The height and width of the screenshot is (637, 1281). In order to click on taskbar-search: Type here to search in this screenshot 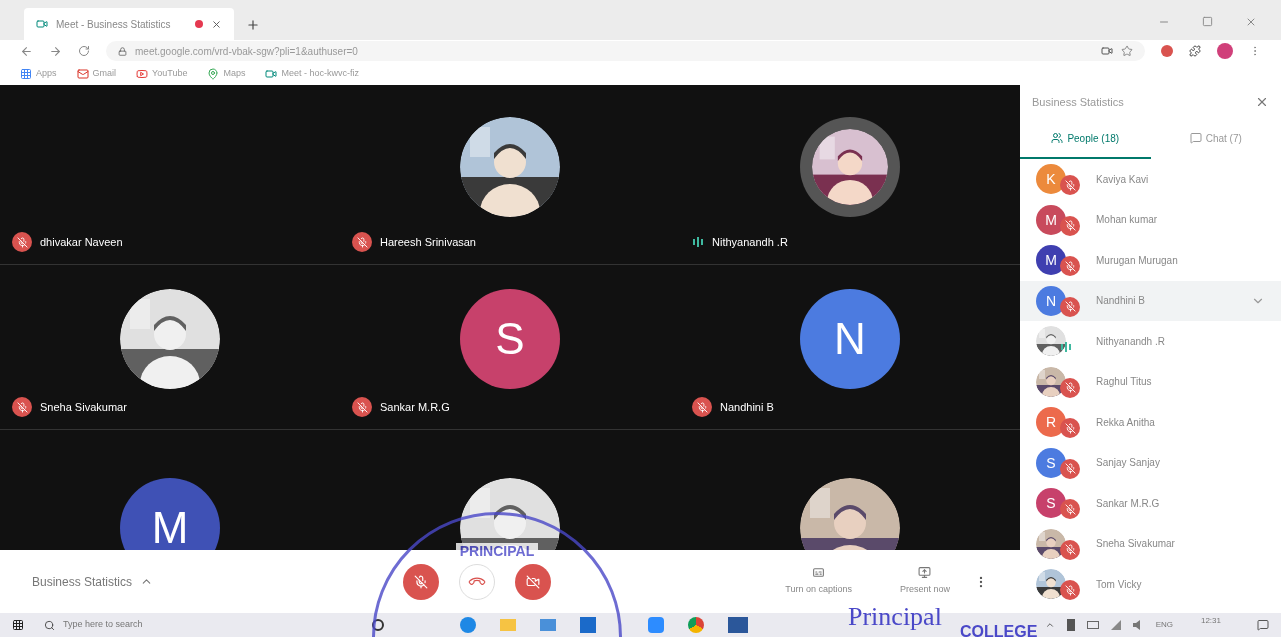, I will do `click(186, 625)`.